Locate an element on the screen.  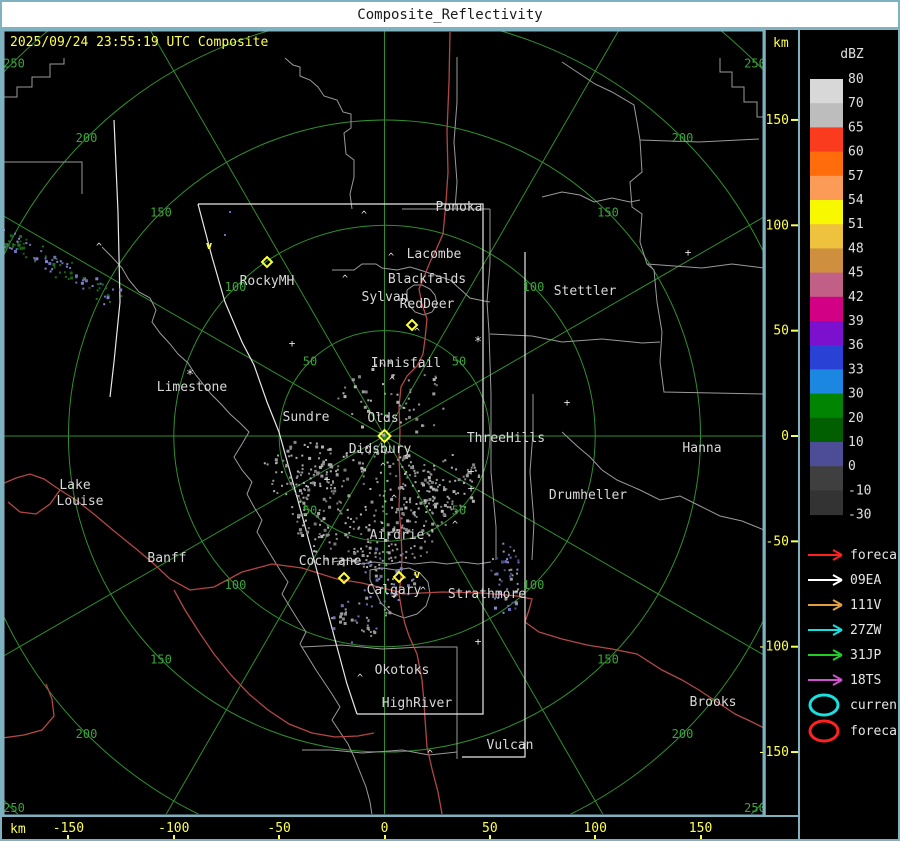
colorbar-value: 33 is located at coordinates (856, 369).